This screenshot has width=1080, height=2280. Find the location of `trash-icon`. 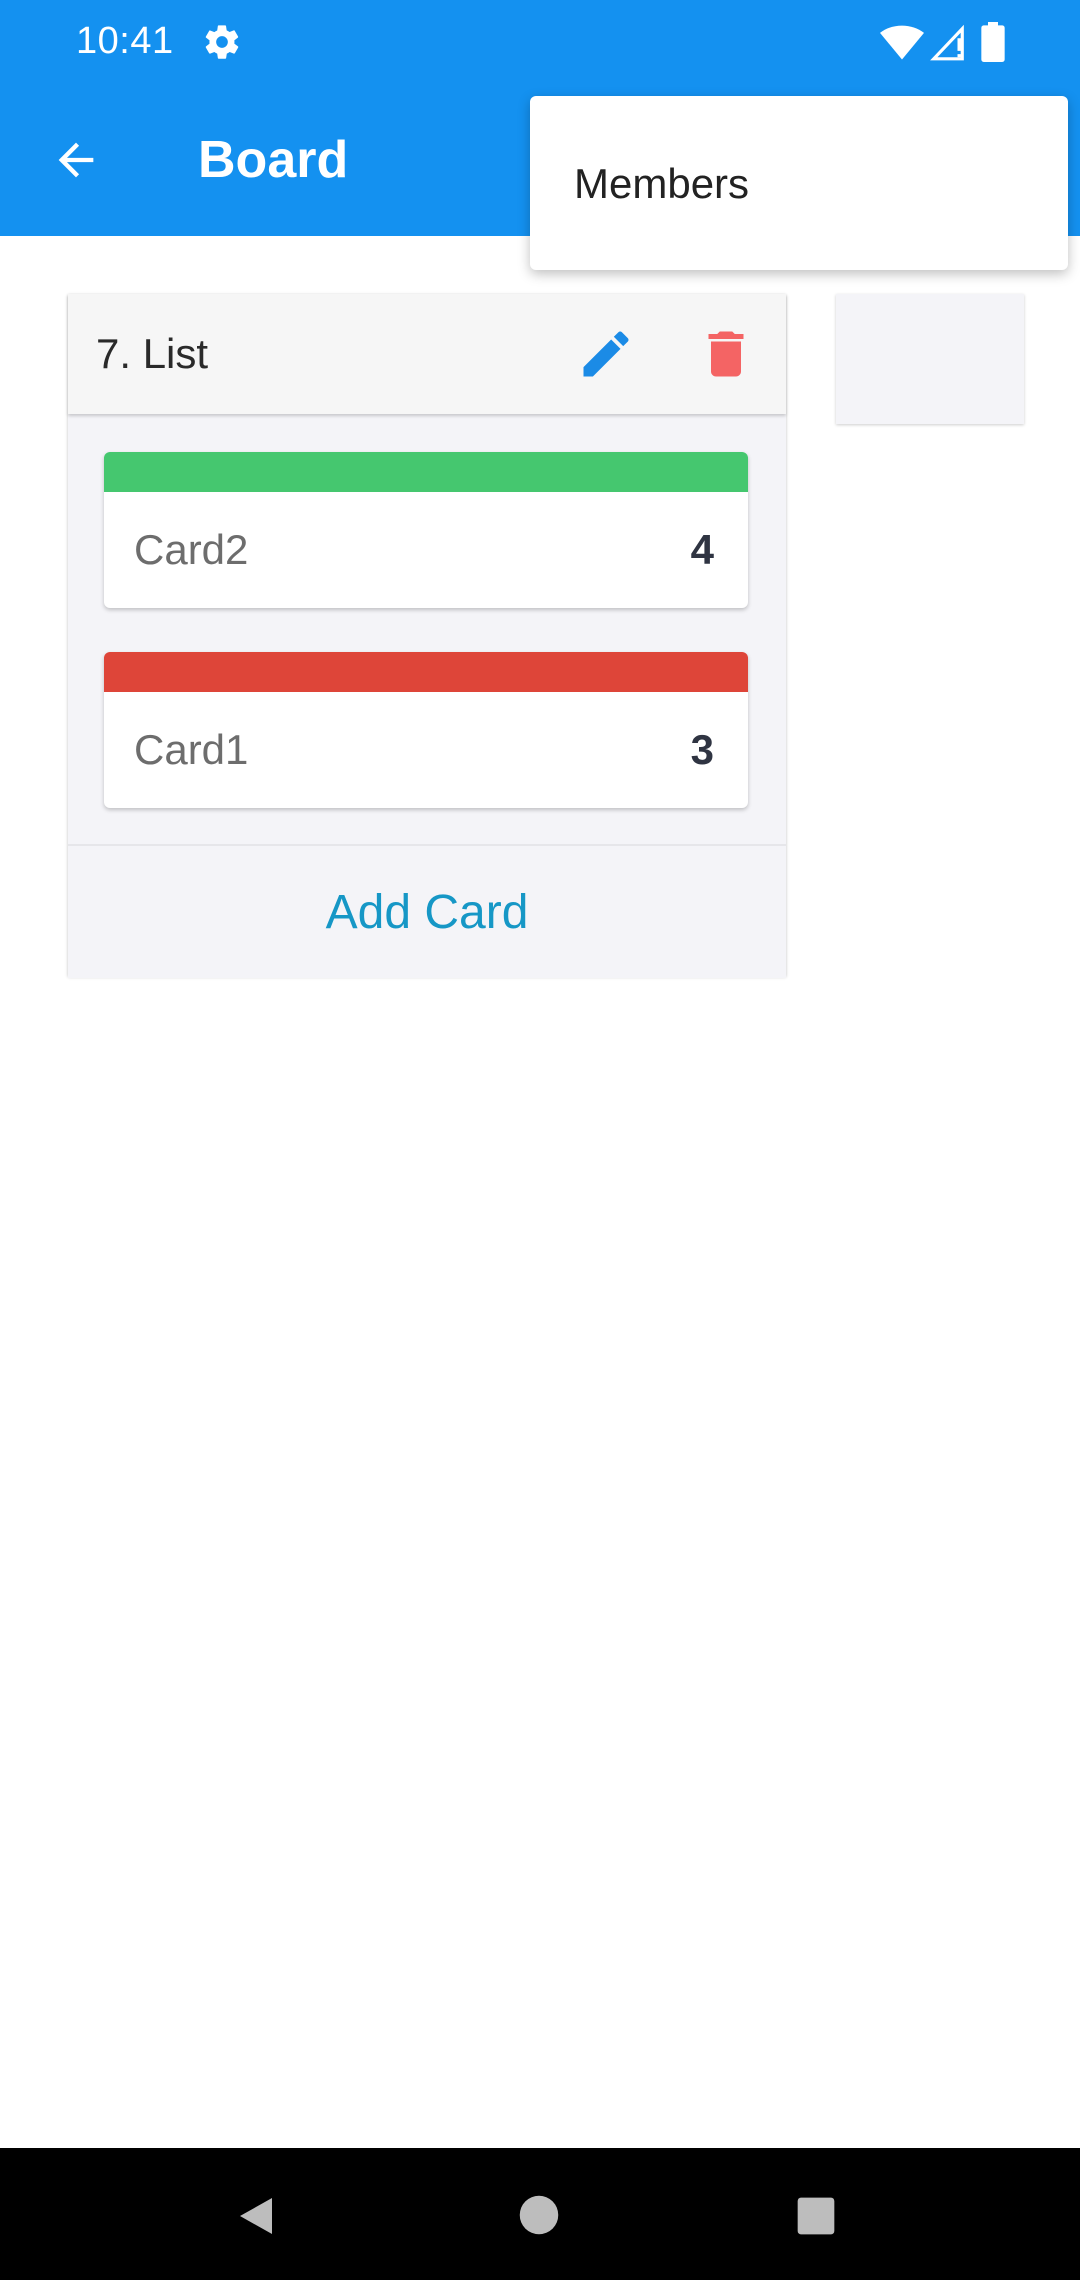

trash-icon is located at coordinates (726, 354).